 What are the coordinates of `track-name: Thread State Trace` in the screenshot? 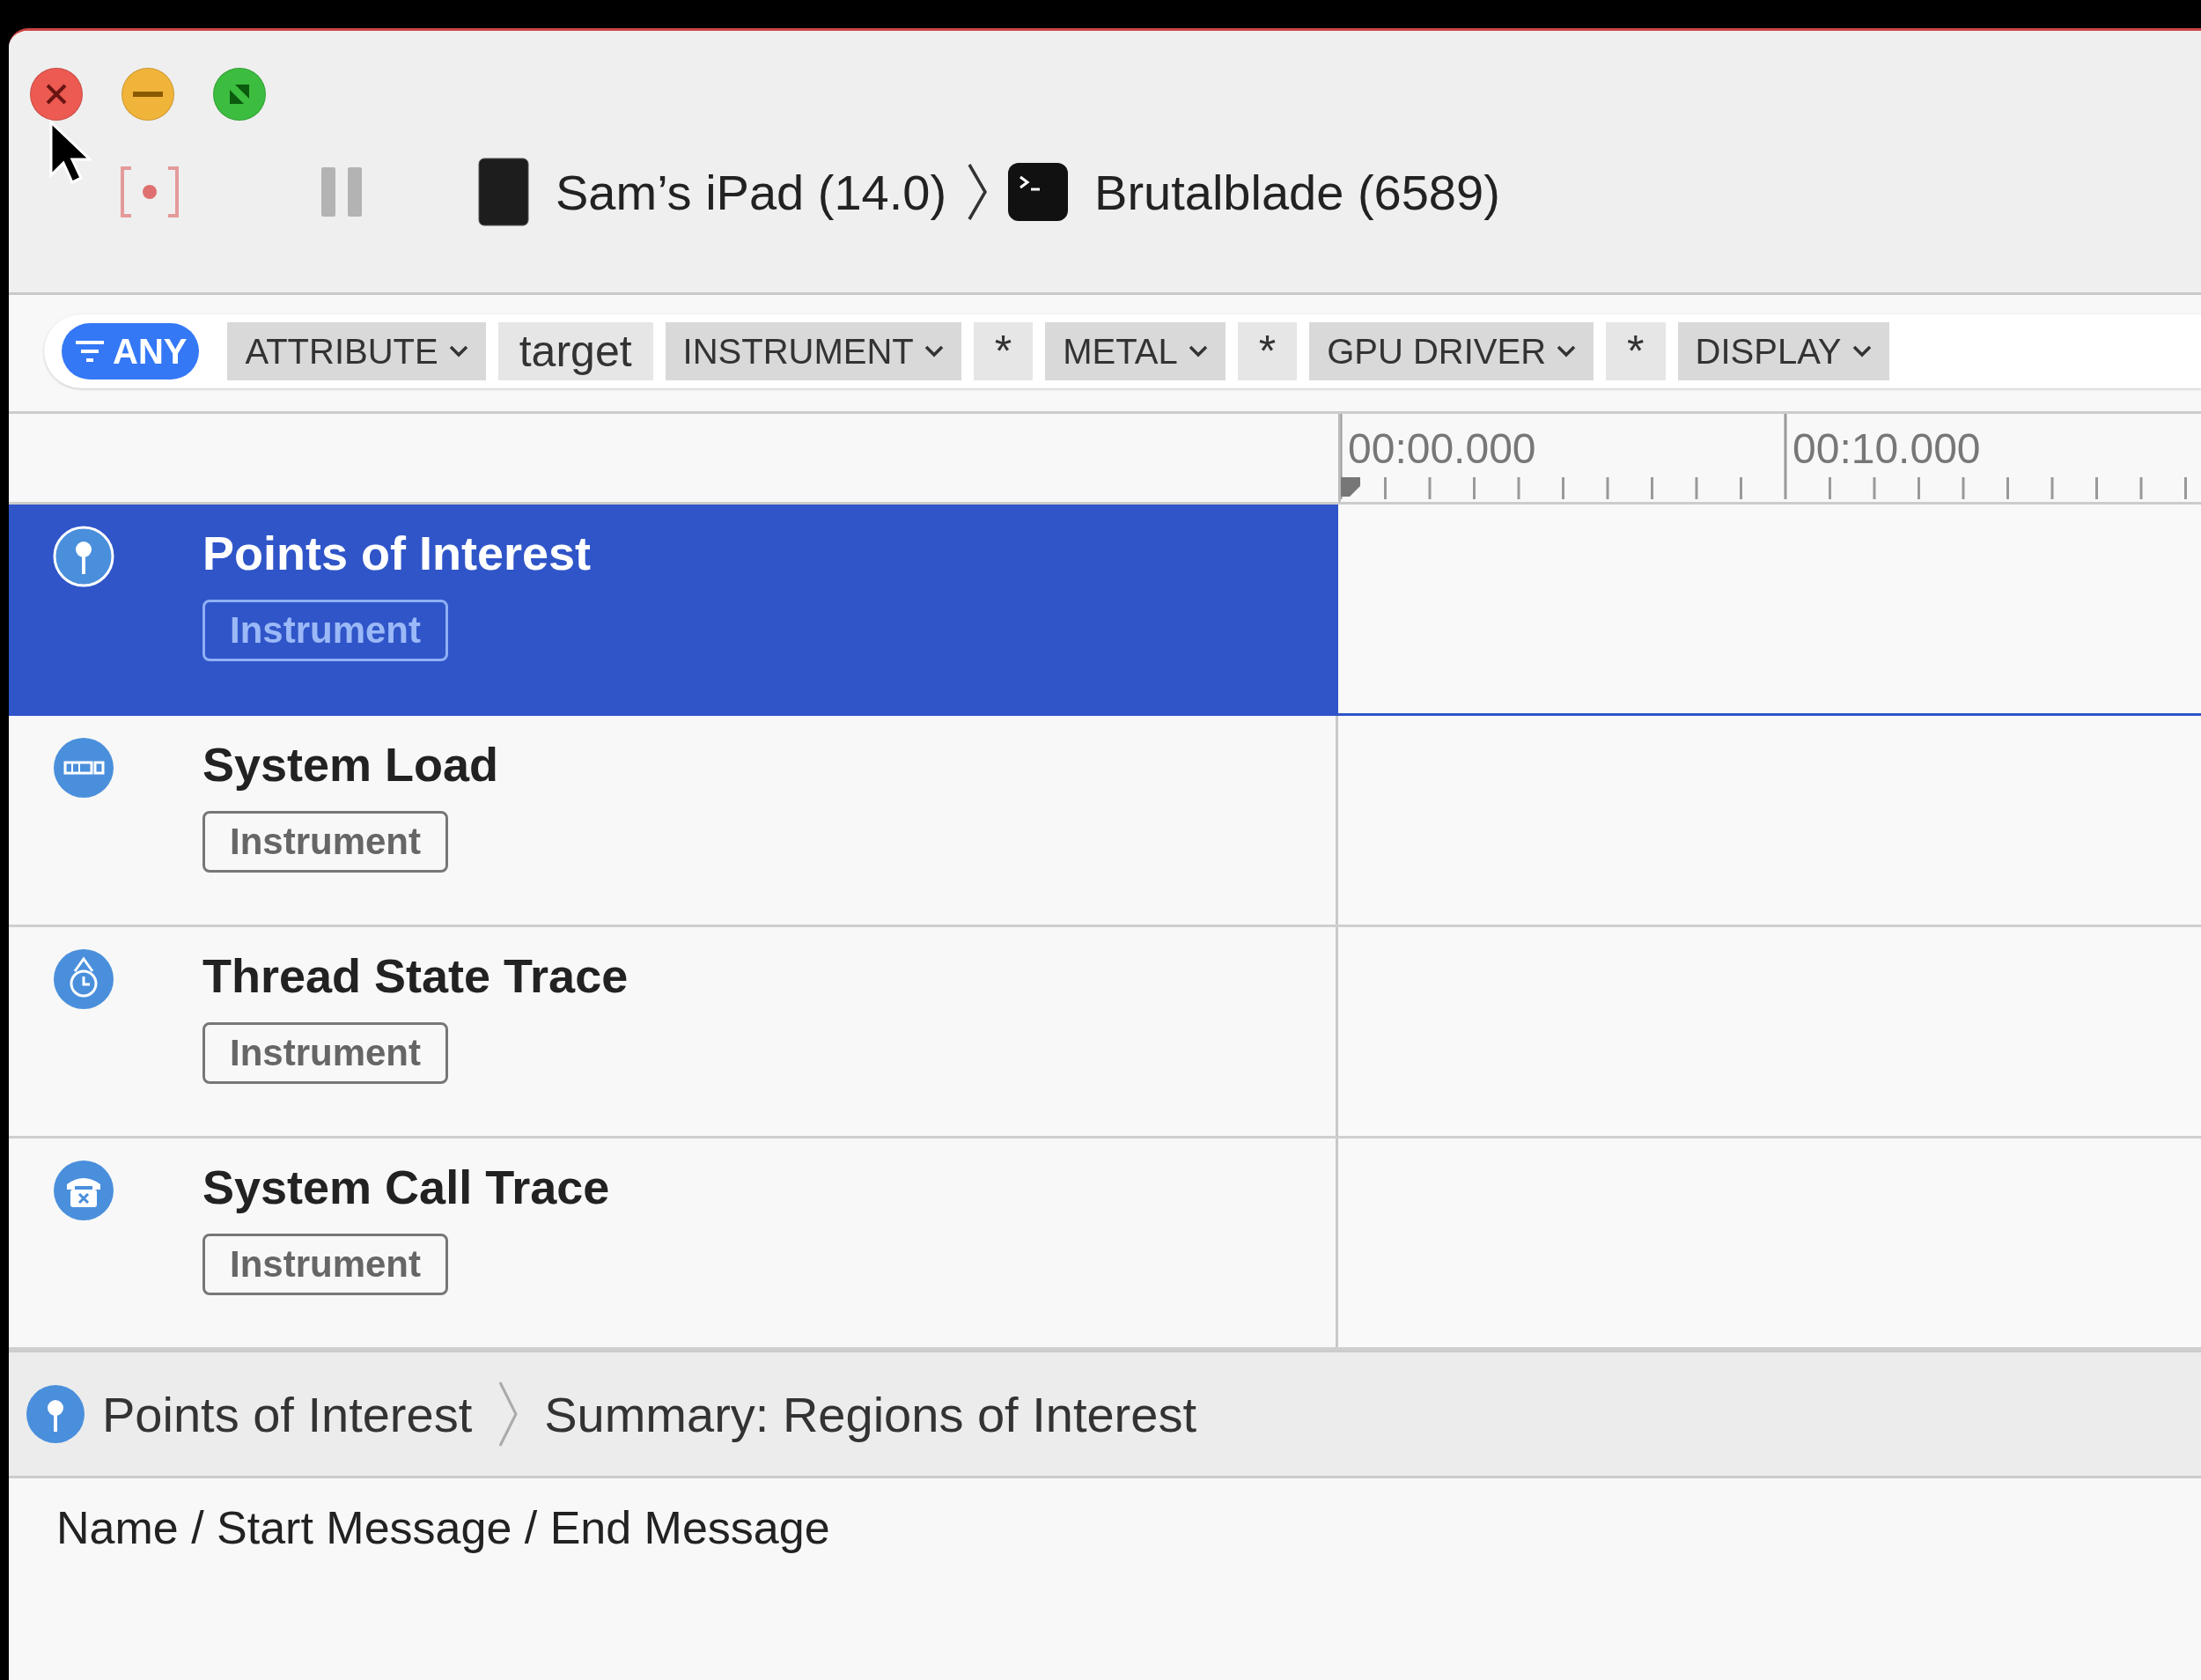 It's located at (415, 975).